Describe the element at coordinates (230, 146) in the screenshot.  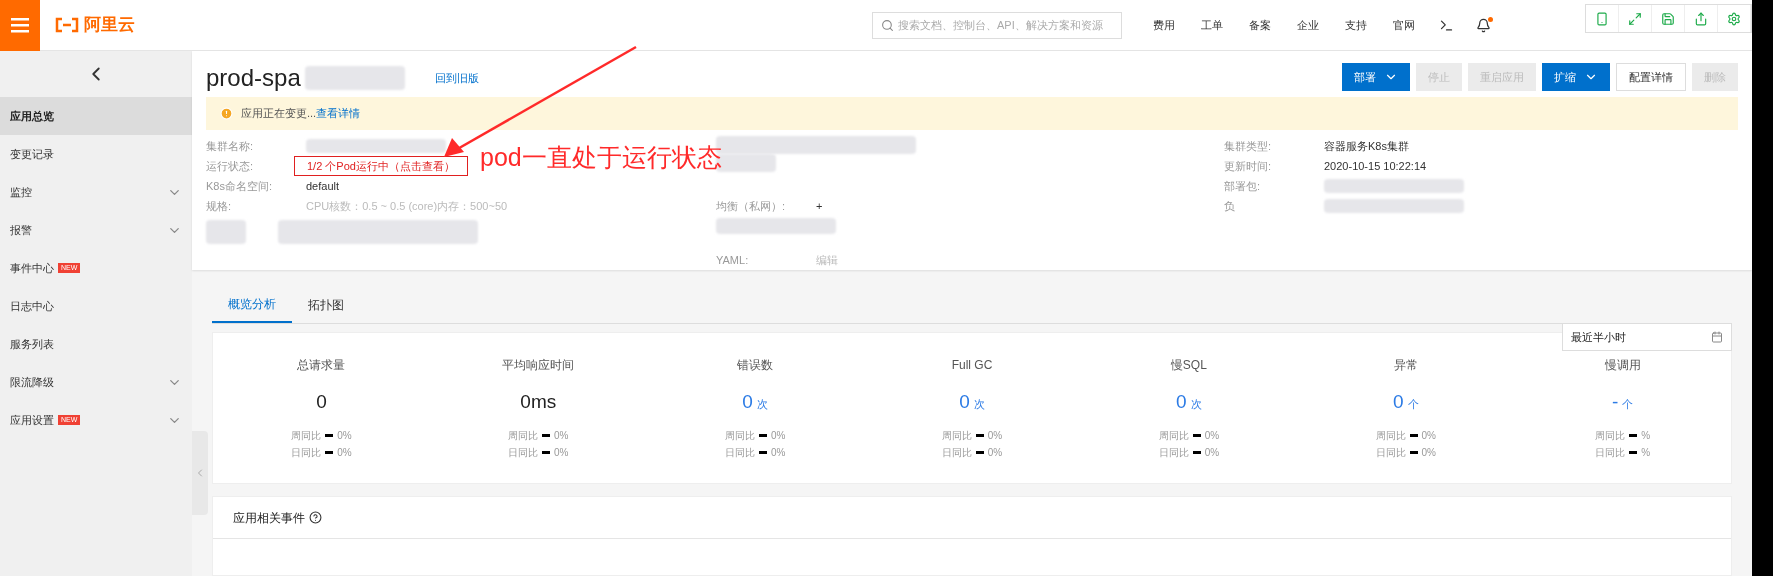
I see `info-label: 集群名称:` at that location.